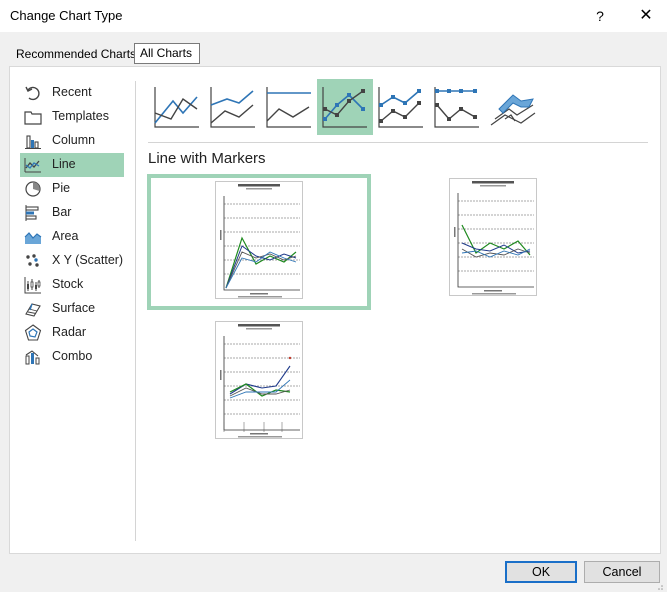 Image resolution: width=667 pixels, height=592 pixels. I want to click on stock-chart-icon, so click(32, 285).